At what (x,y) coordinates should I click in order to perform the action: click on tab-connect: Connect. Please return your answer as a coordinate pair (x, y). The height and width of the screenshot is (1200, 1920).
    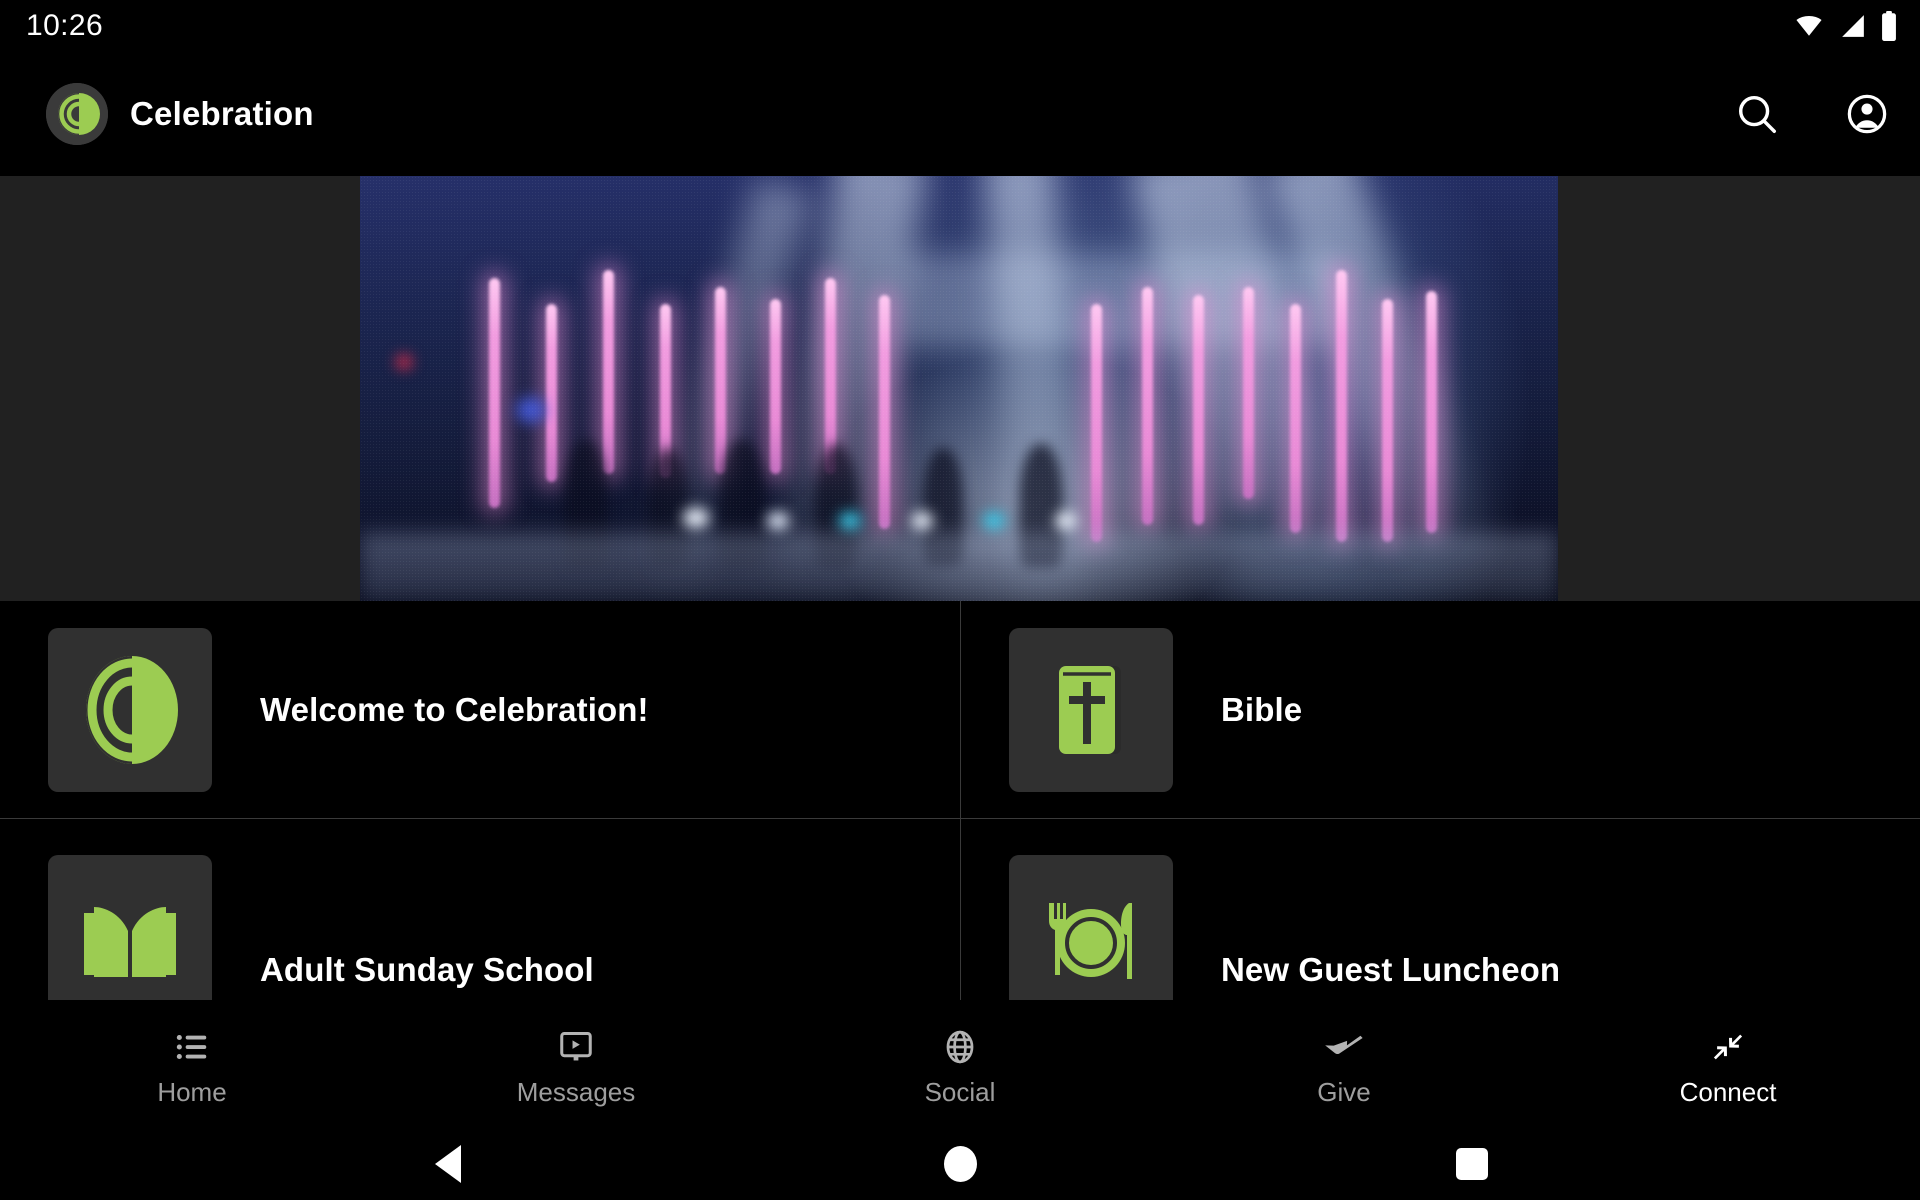
    Looking at the image, I should click on (1728, 1064).